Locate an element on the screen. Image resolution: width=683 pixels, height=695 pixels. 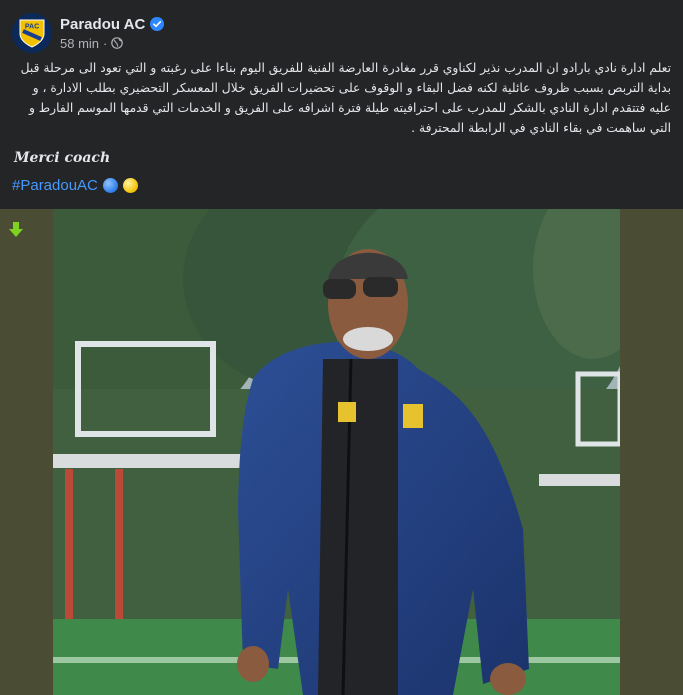
page-name: Paradou AC is located at coordinates (102, 24).